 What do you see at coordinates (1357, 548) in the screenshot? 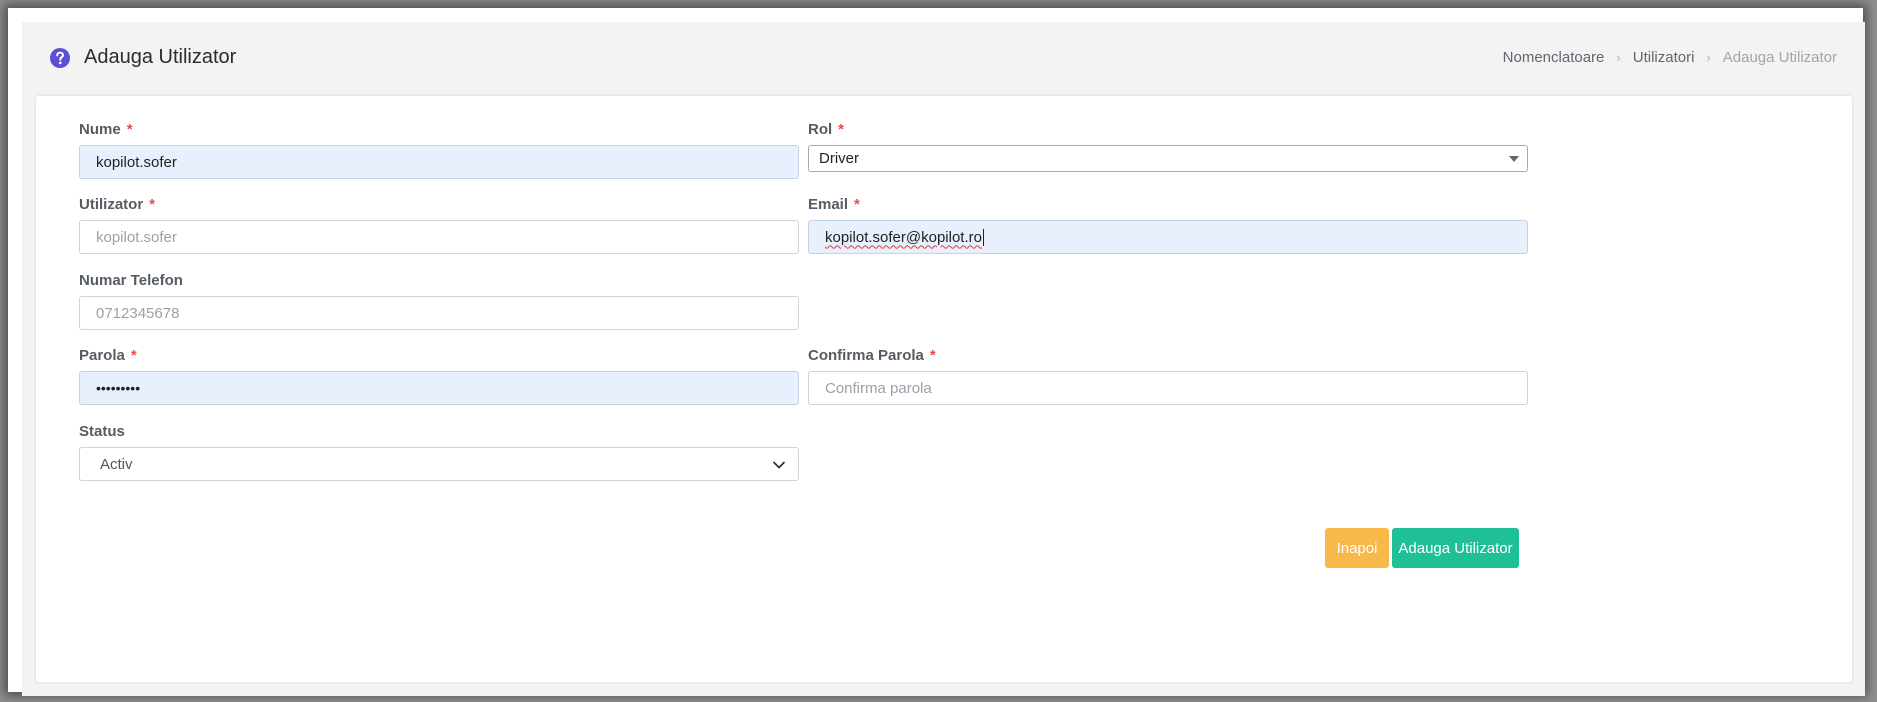
I see `back-button: Inapoi` at bounding box center [1357, 548].